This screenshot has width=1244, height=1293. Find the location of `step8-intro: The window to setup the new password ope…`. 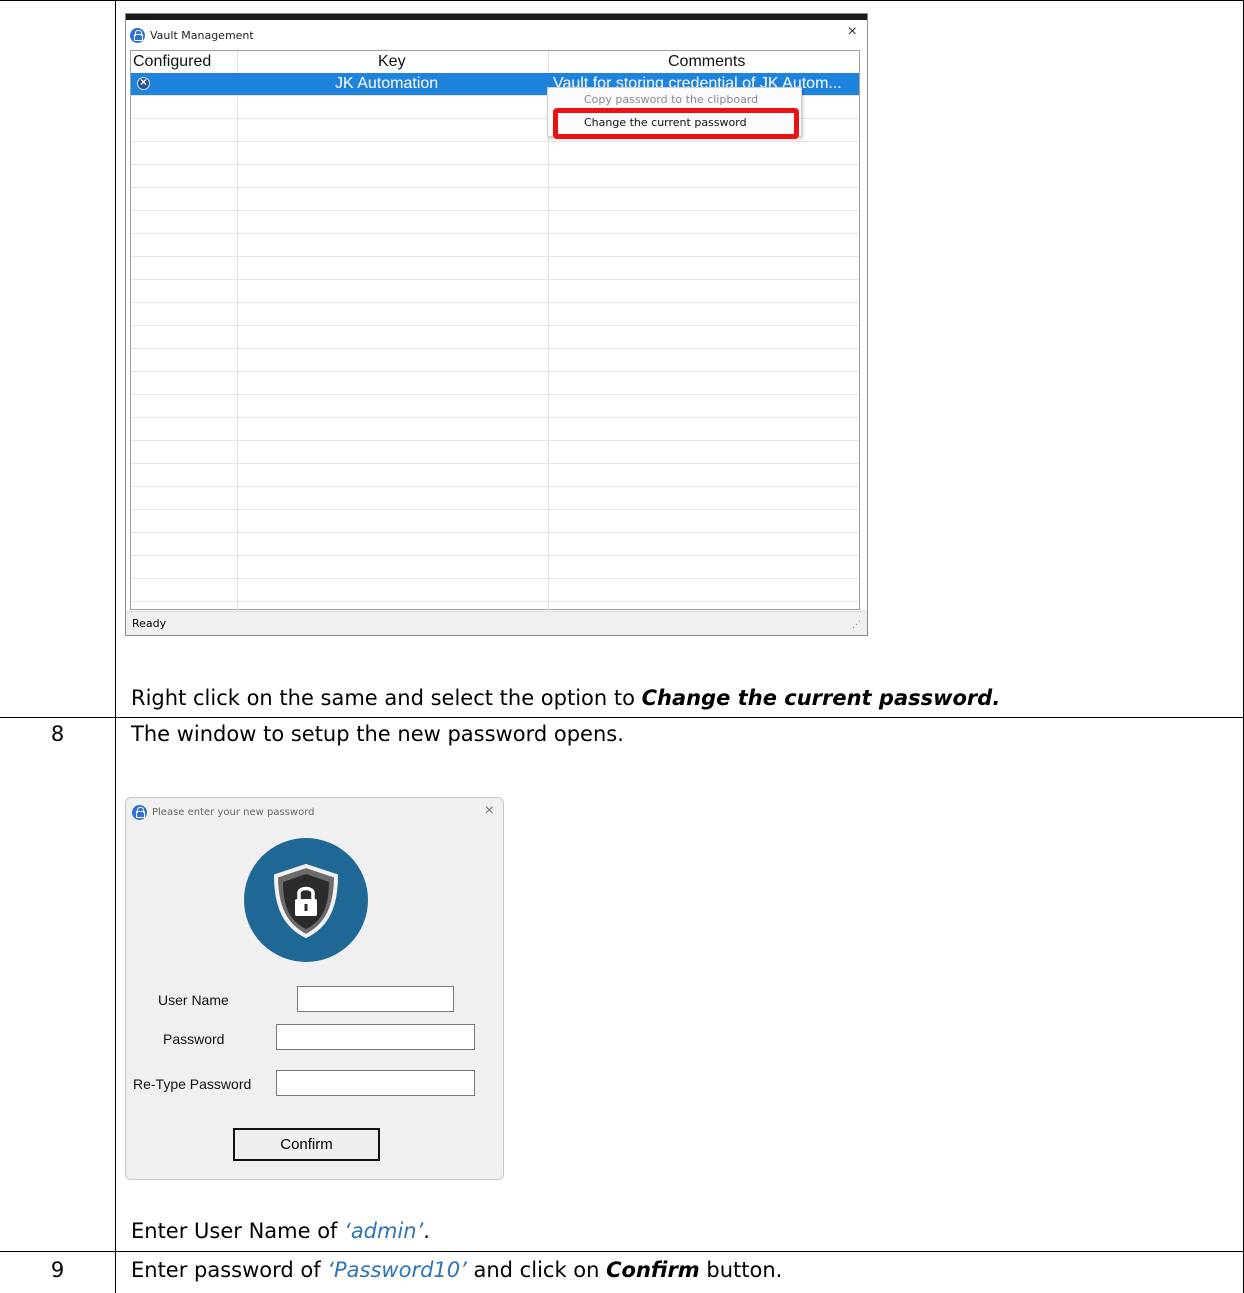

step8-intro: The window to setup the new password ope… is located at coordinates (377, 734).